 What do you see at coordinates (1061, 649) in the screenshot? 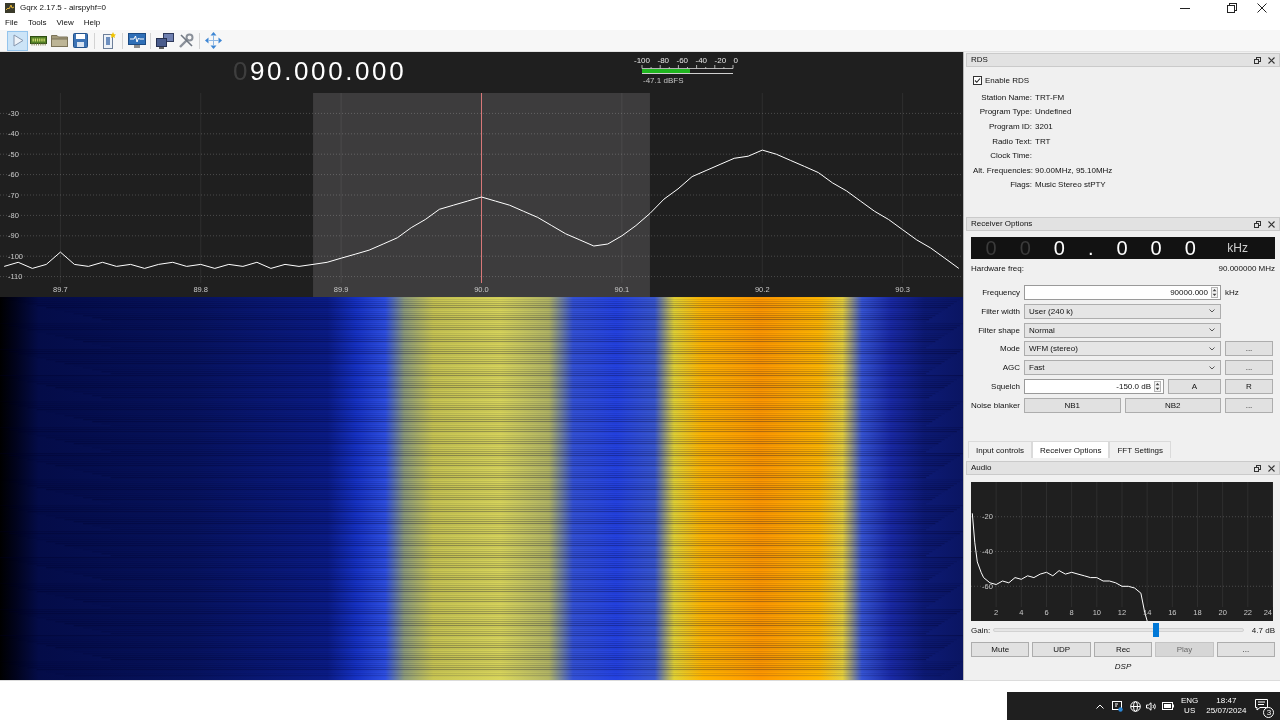
I see `audio-button: UDP` at bounding box center [1061, 649].